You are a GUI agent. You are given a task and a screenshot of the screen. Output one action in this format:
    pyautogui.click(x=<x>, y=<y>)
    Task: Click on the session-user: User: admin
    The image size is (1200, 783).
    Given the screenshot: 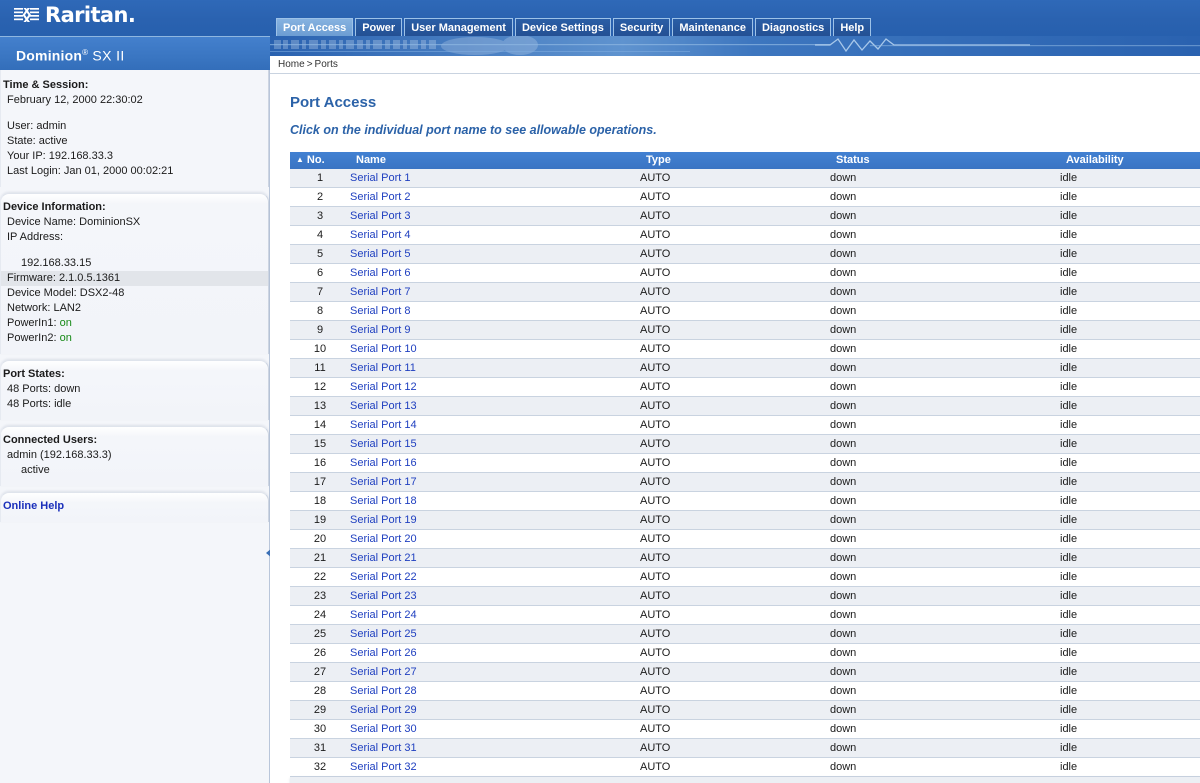 What is the action you would take?
    pyautogui.click(x=37, y=126)
    